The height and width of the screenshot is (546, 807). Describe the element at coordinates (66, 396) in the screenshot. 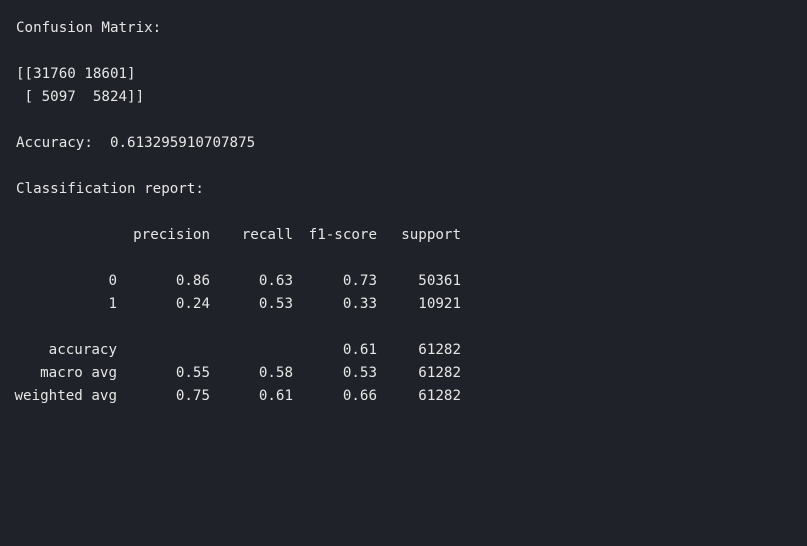

I see `row-label: weighted avg` at that location.